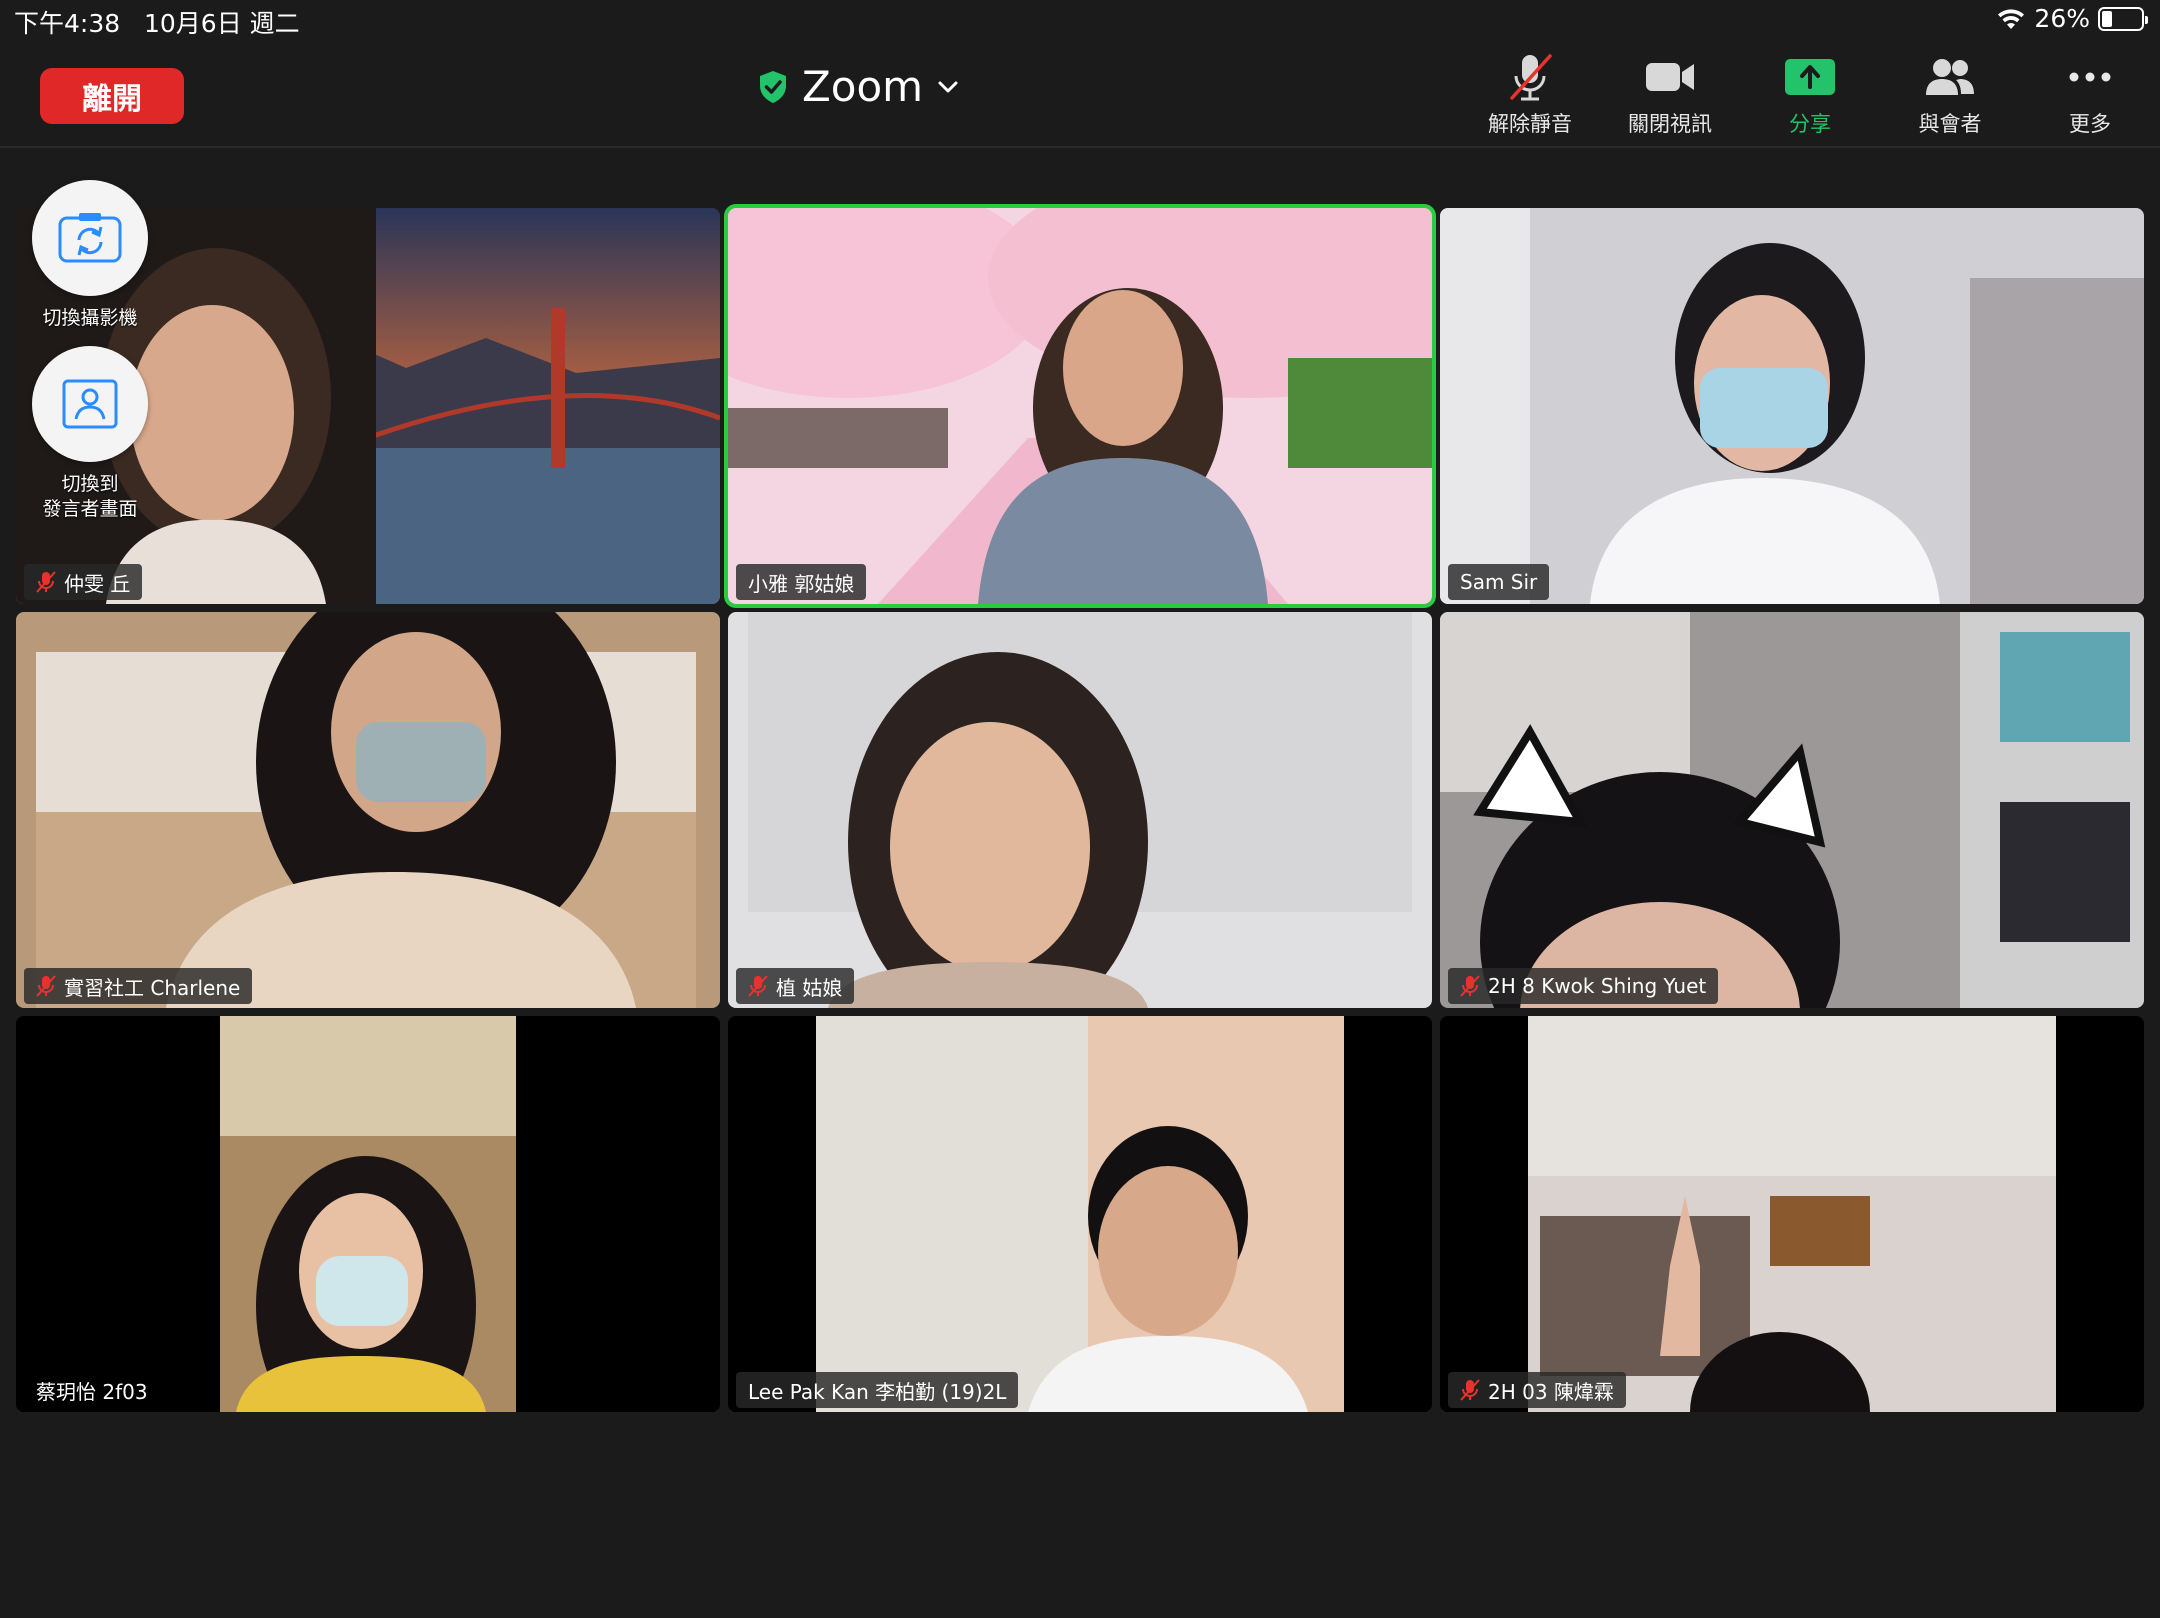 The width and height of the screenshot is (2160, 1618). What do you see at coordinates (1551, 1391) in the screenshot?
I see `participant-name: 2H 03 陳煒霖` at bounding box center [1551, 1391].